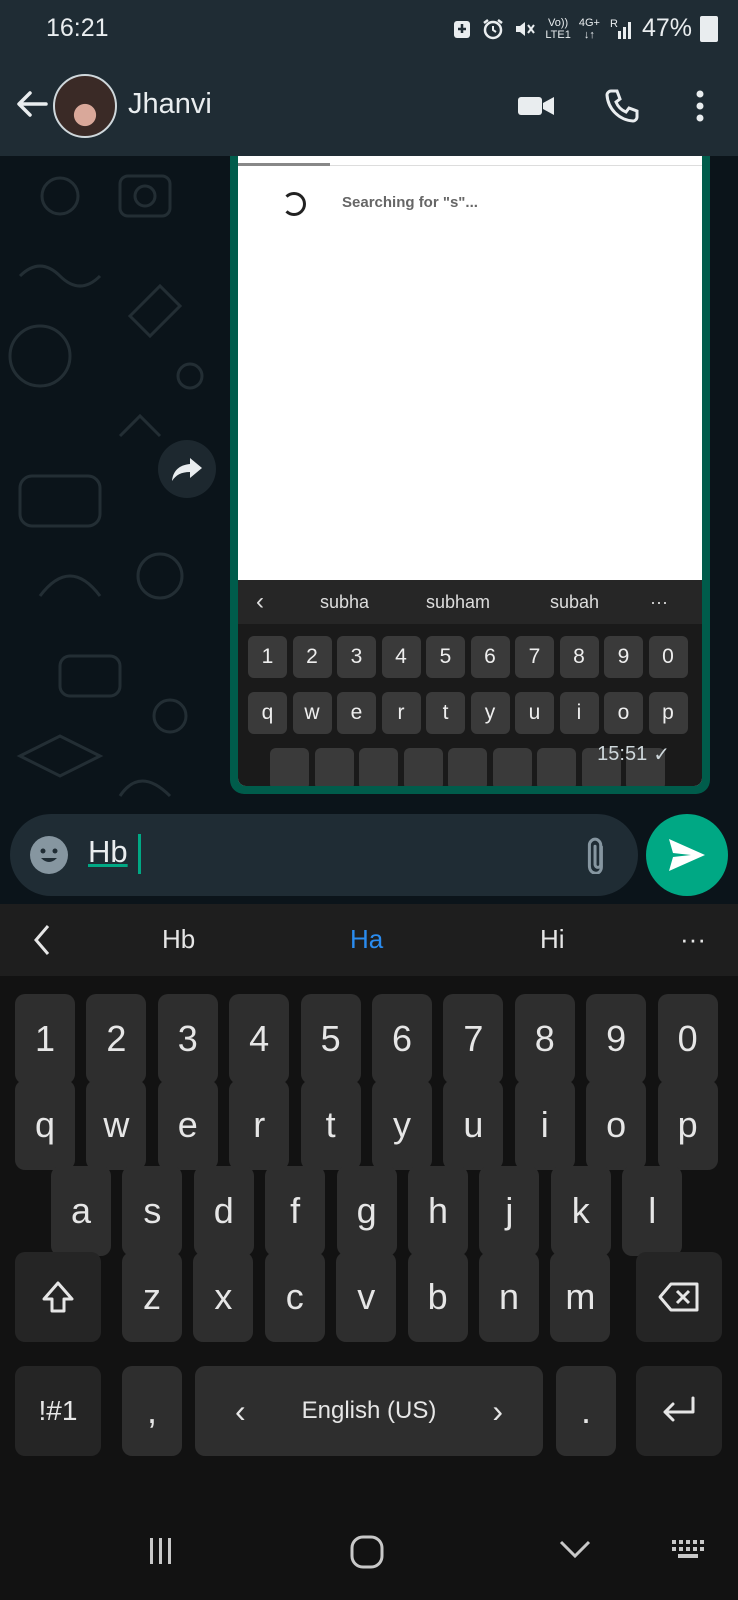 The height and width of the screenshot is (1600, 738). Describe the element at coordinates (668, 657) in the screenshot. I see `image-key: 0` at that location.